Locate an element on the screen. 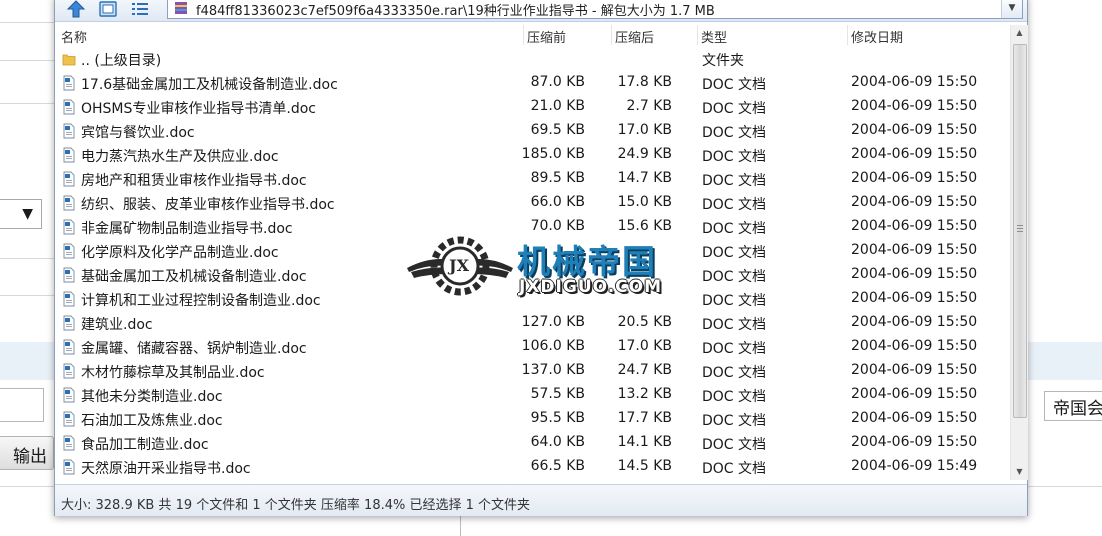 Image resolution: width=1102 pixels, height=536 pixels. file-name: 化学原料及化学产品制造业.doc is located at coordinates (180, 253).